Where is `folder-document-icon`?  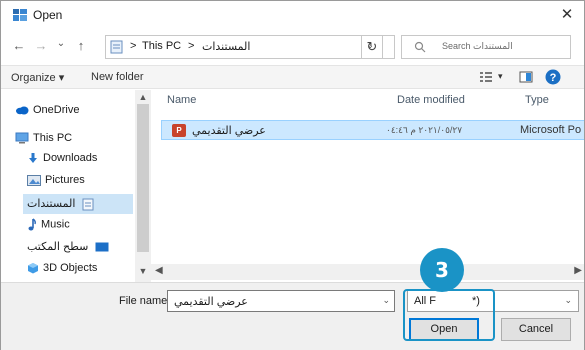 folder-document-icon is located at coordinates (116, 47).